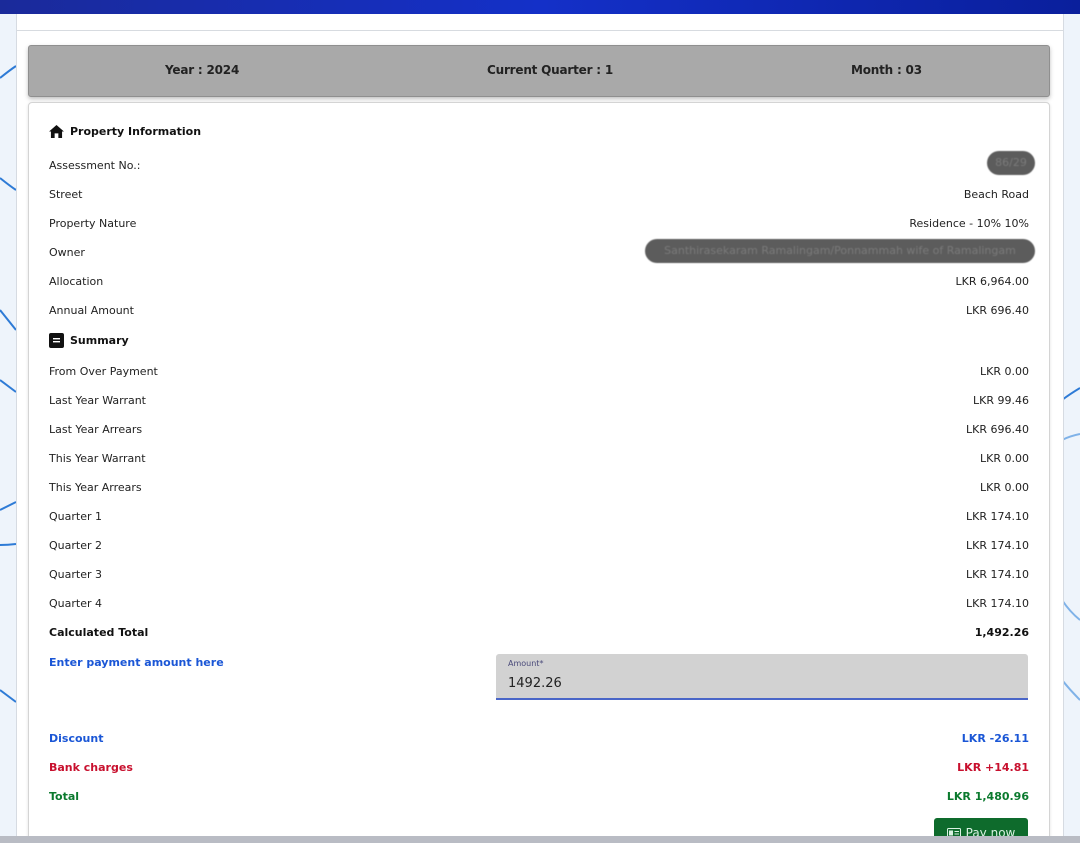 This screenshot has width=1080, height=843. What do you see at coordinates (758, 683) in the screenshot?
I see `amount-input` at bounding box center [758, 683].